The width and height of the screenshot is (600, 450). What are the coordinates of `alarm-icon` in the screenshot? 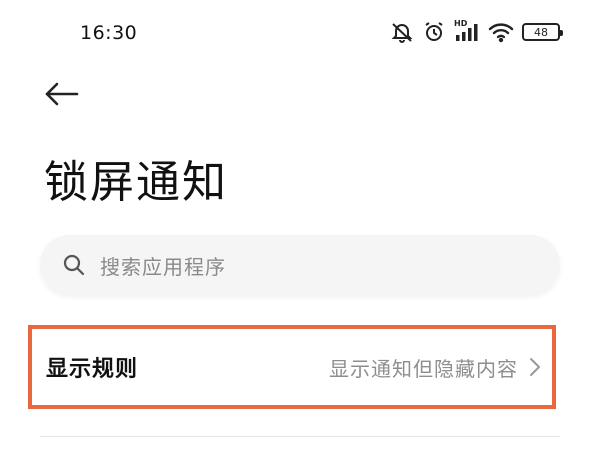 It's located at (434, 32).